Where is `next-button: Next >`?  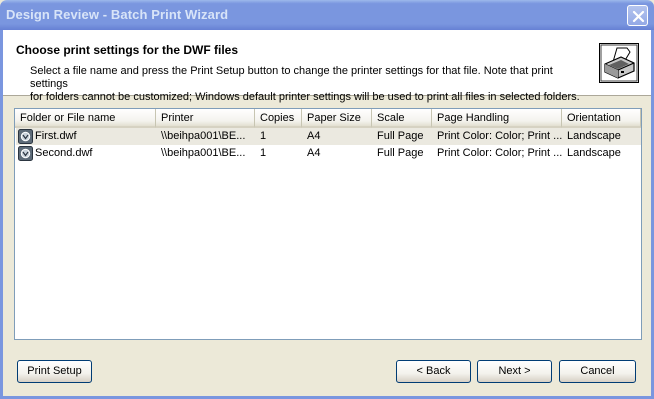 next-button: Next > is located at coordinates (514, 371).